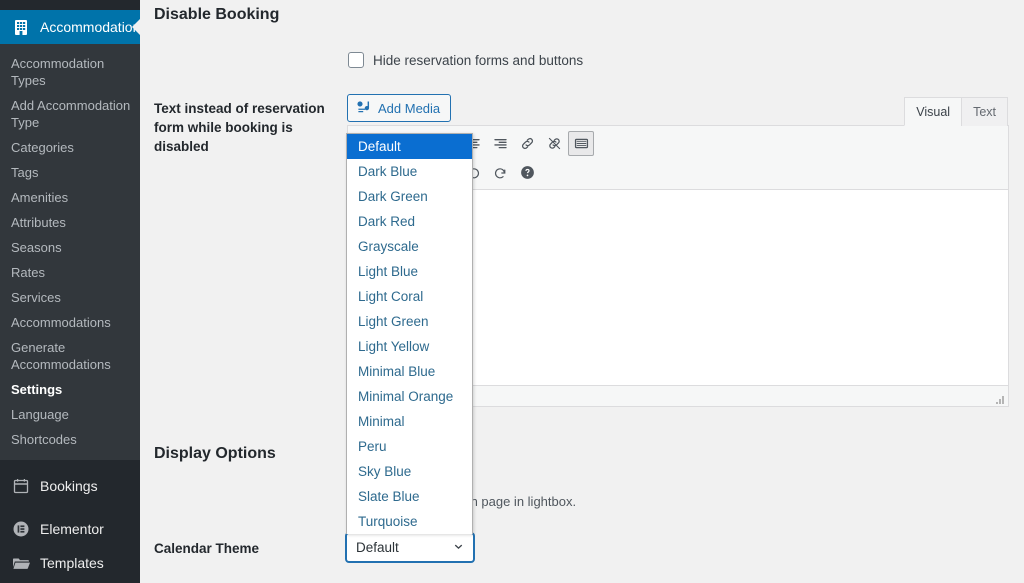  Describe the element at coordinates (409, 171) in the screenshot. I see `dropdown-option-dark-blue: Dark Blue` at that location.